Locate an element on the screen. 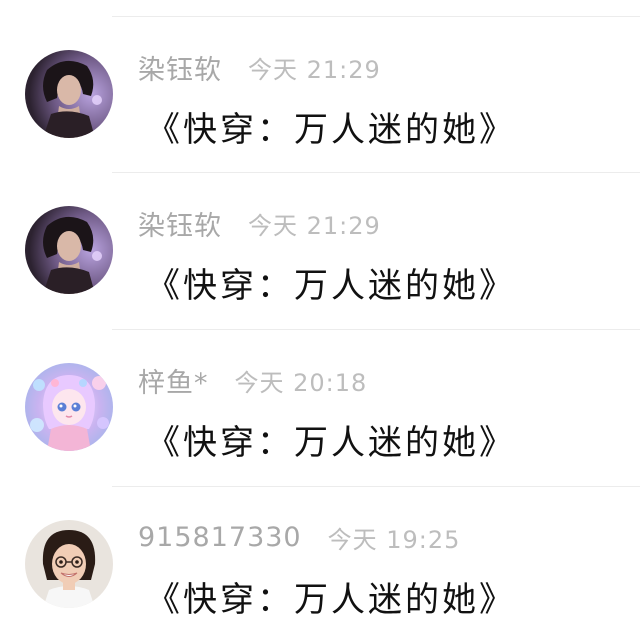 Image resolution: width=640 pixels, height=630 pixels. message-meta: 梓鱼* 今天 20:18 is located at coordinates (253, 380).